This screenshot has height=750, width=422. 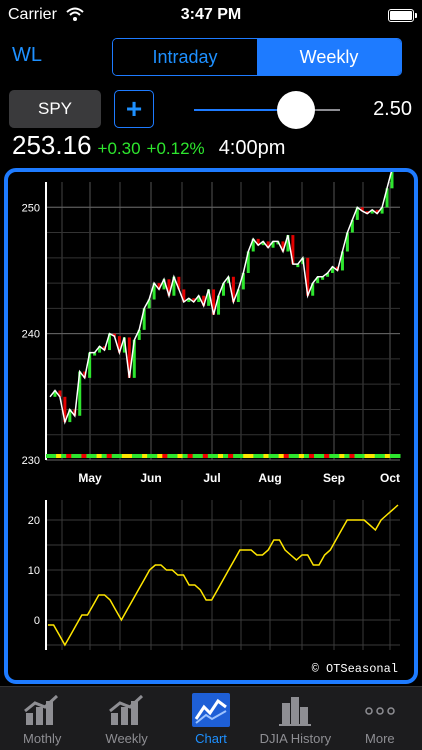 I want to click on quote-time: 4:00pm, so click(x=252, y=148).